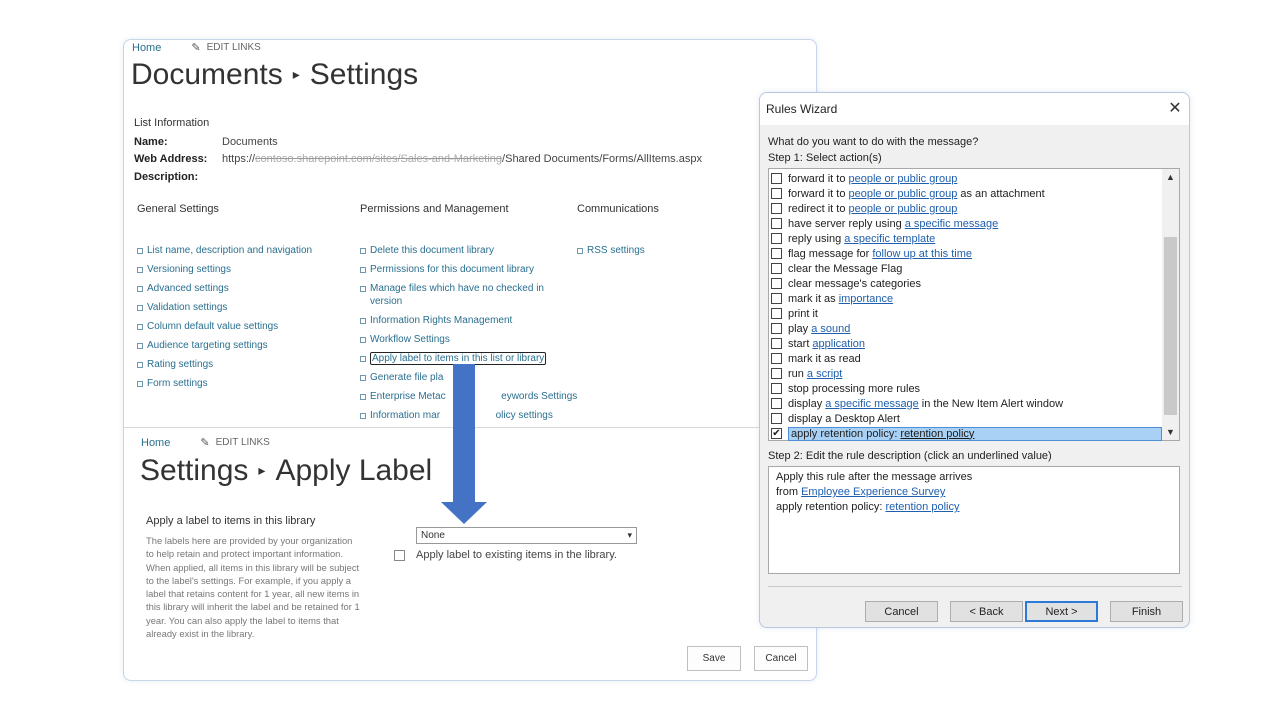  I want to click on breadcrumb-settings-link: Settings, so click(194, 470).